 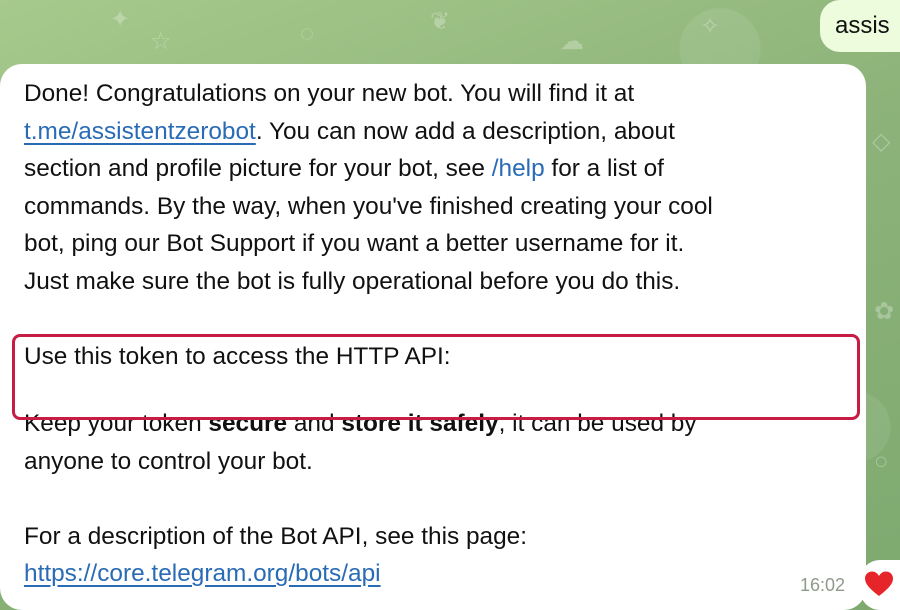 I want to click on reaction-badge, so click(x=880, y=585).